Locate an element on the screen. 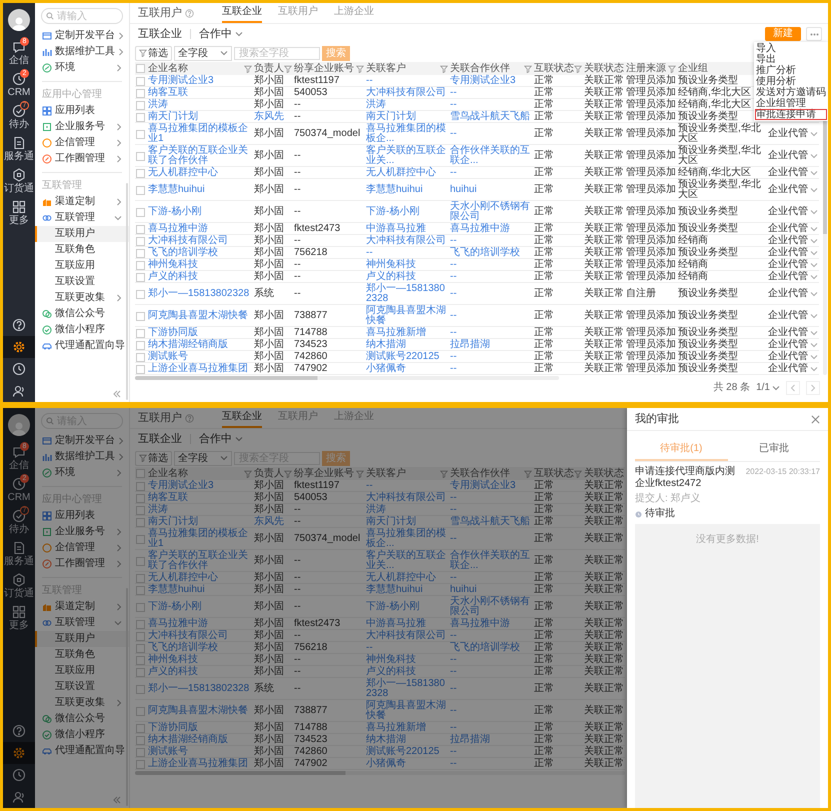 This screenshot has width=831, height=811. nav-item: 更多 is located at coordinates (19, 618).